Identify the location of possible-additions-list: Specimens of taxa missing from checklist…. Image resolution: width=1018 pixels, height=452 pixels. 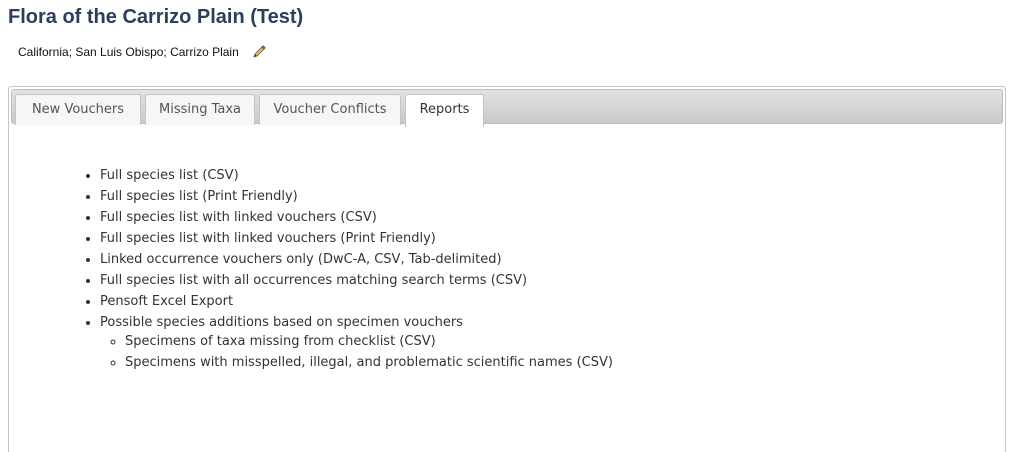
(356, 352).